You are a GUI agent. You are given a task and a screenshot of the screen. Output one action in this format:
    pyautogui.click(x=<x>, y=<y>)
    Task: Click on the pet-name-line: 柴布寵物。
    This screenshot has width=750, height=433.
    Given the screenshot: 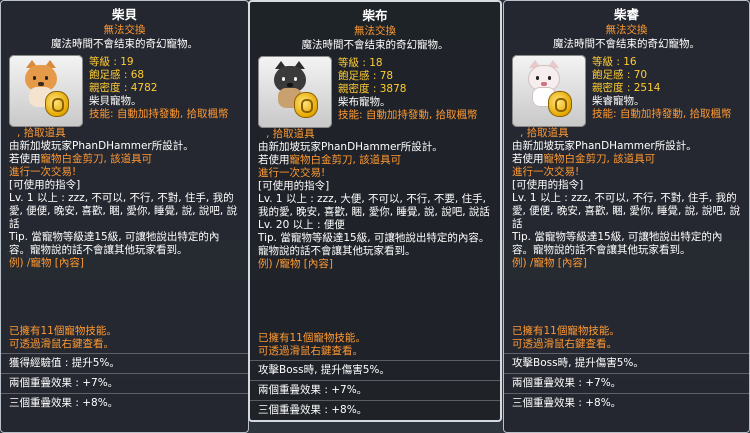 What is the action you would take?
    pyautogui.click(x=364, y=102)
    